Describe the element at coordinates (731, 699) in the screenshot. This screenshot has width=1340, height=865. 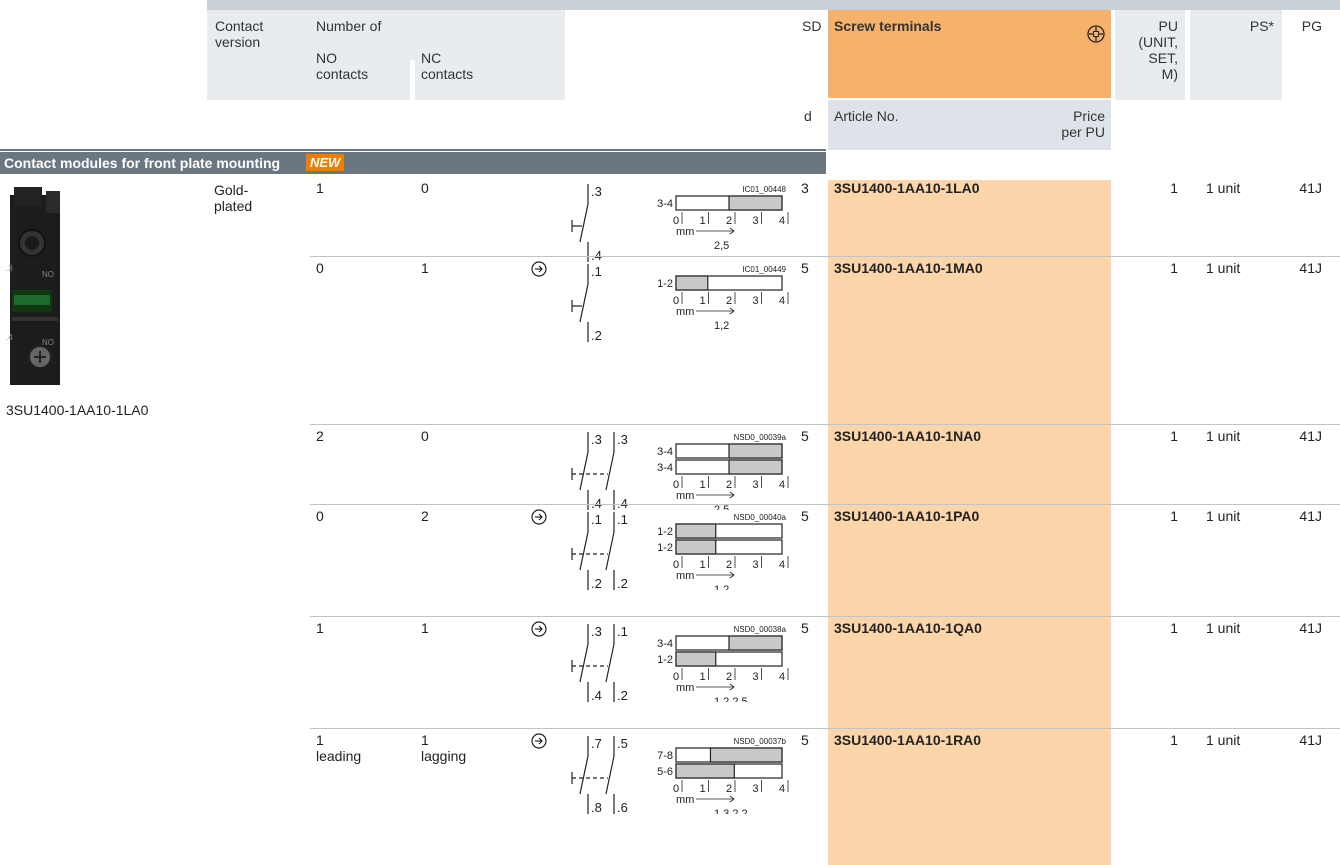
I see `actuation-note: 1,2 2,5` at that location.